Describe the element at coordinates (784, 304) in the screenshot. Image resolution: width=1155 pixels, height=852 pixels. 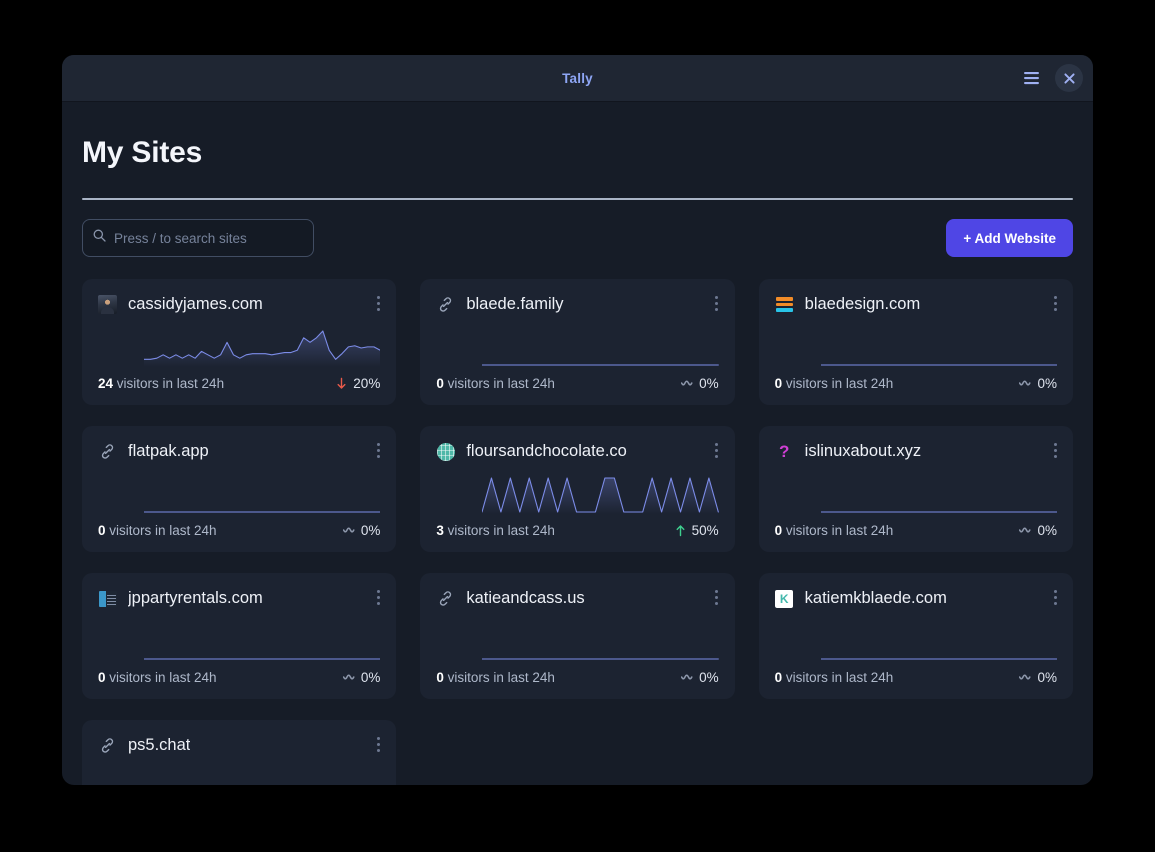
I see `orange-cyan-bars-favicon` at that location.